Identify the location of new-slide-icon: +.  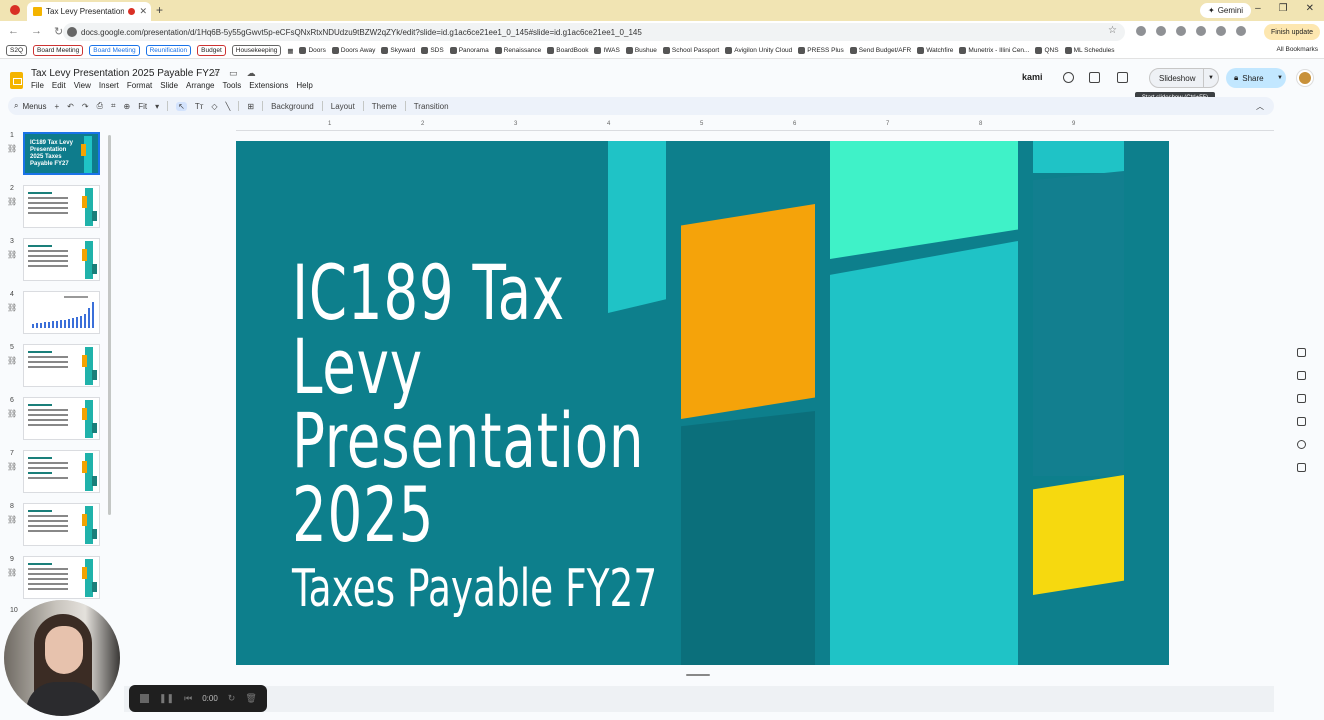
(57, 106).